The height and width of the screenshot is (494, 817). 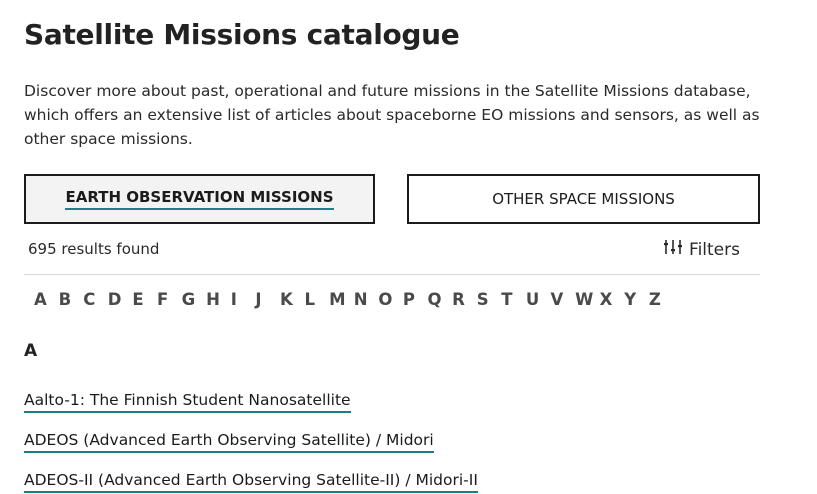 What do you see at coordinates (94, 249) in the screenshot?
I see `results-count: 695 results found` at bounding box center [94, 249].